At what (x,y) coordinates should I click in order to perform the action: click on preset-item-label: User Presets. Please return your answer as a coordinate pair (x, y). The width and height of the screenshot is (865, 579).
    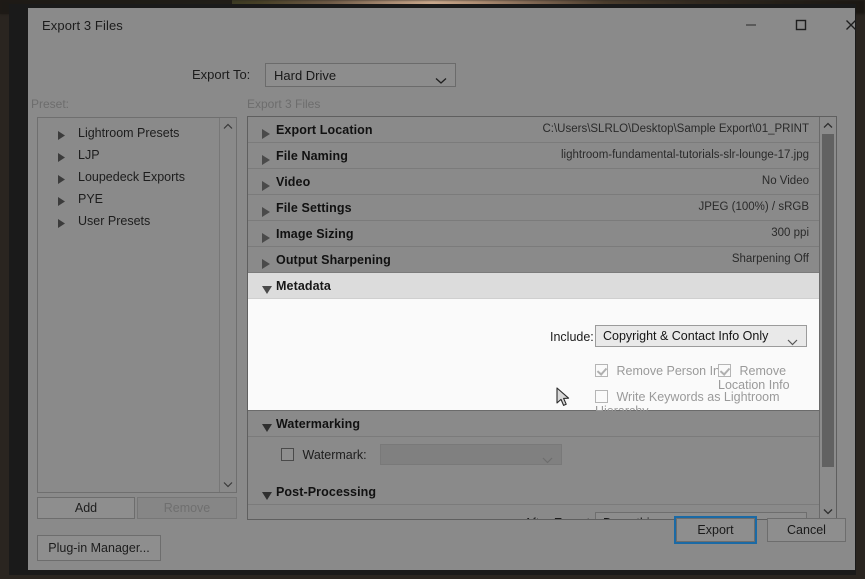
    Looking at the image, I should click on (114, 221).